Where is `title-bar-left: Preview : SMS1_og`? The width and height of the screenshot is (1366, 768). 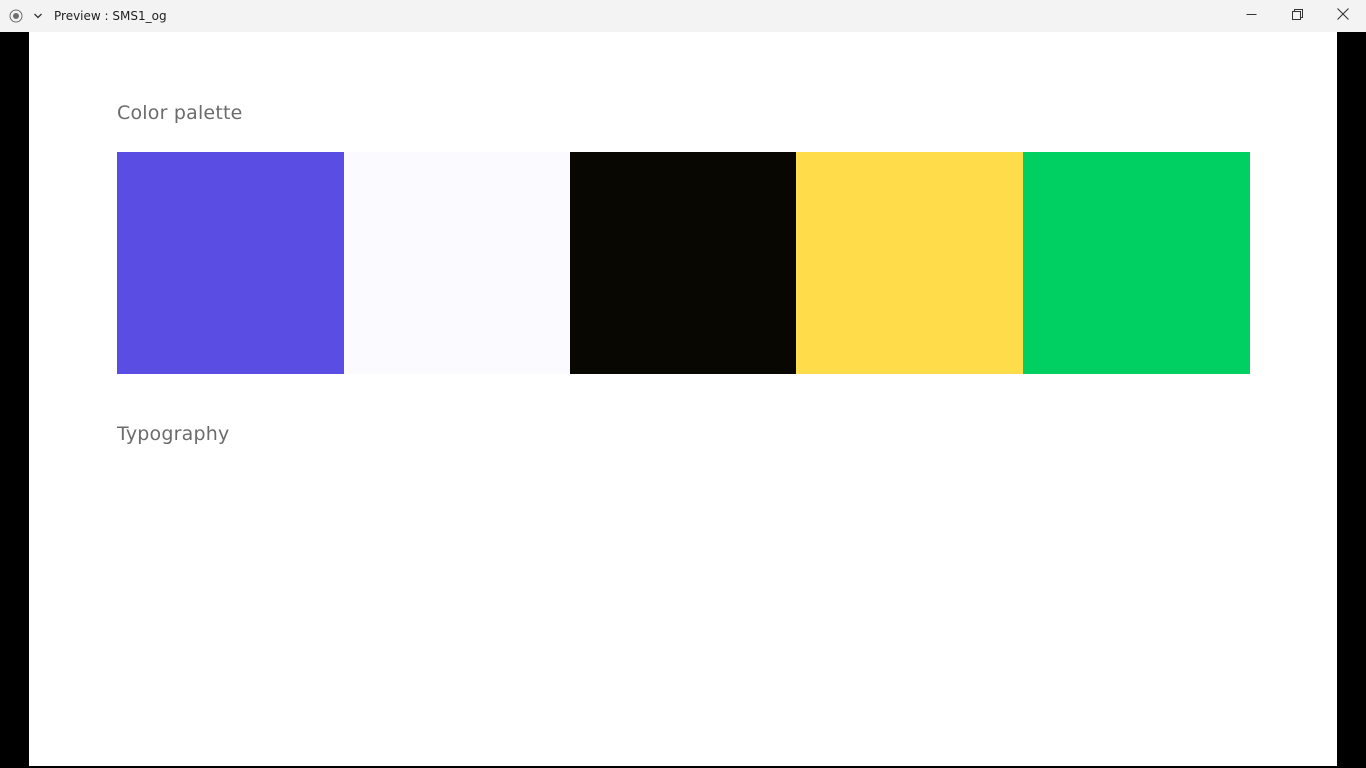 title-bar-left: Preview : SMS1_og is located at coordinates (83, 16).